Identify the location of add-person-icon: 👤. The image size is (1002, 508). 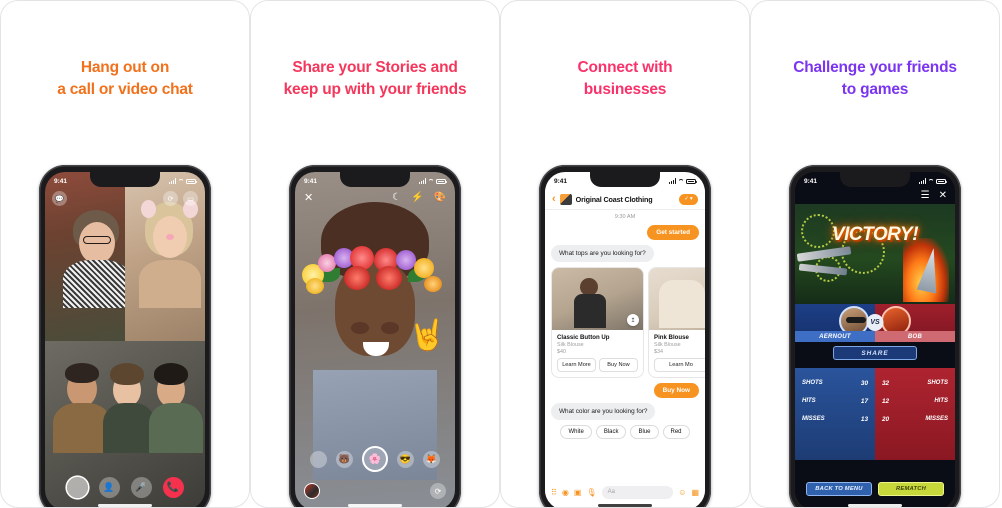
(109, 487).